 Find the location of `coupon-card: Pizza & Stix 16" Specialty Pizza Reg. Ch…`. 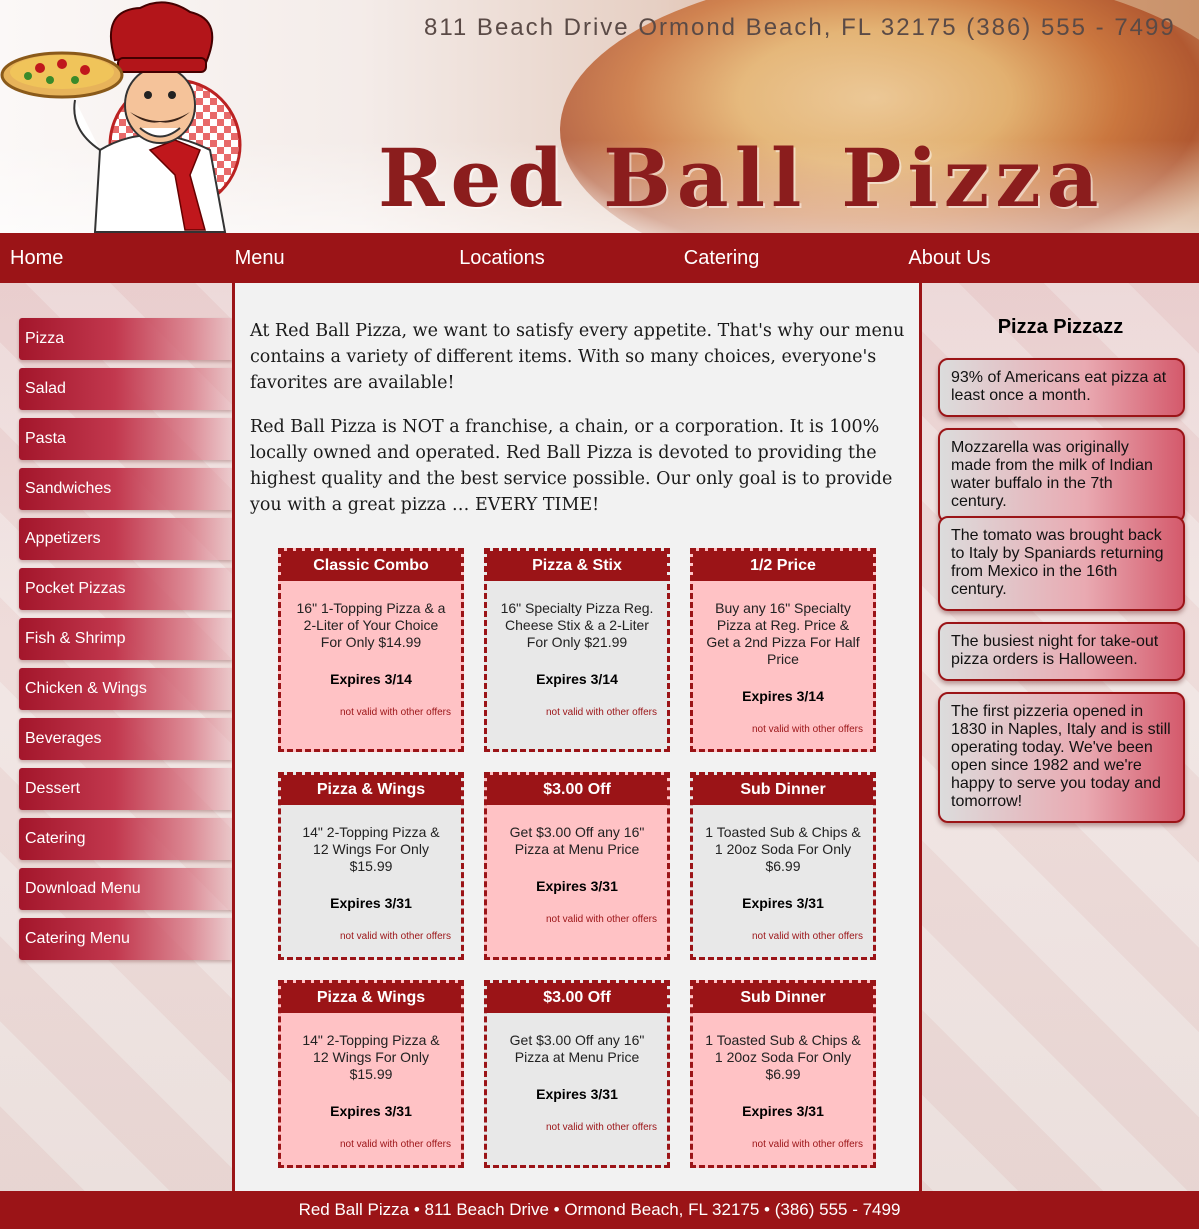

coupon-card: Pizza & Stix 16" Specialty Pizza Reg. Ch… is located at coordinates (577, 650).